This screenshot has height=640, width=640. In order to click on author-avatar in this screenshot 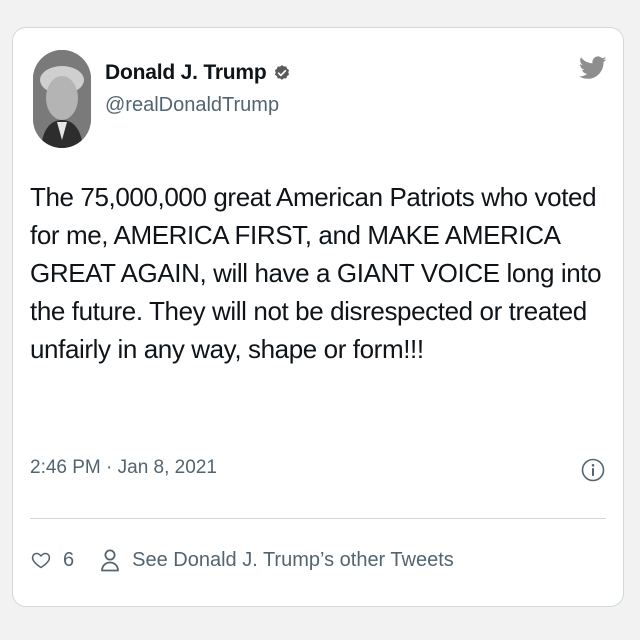, I will do `click(62, 99)`.